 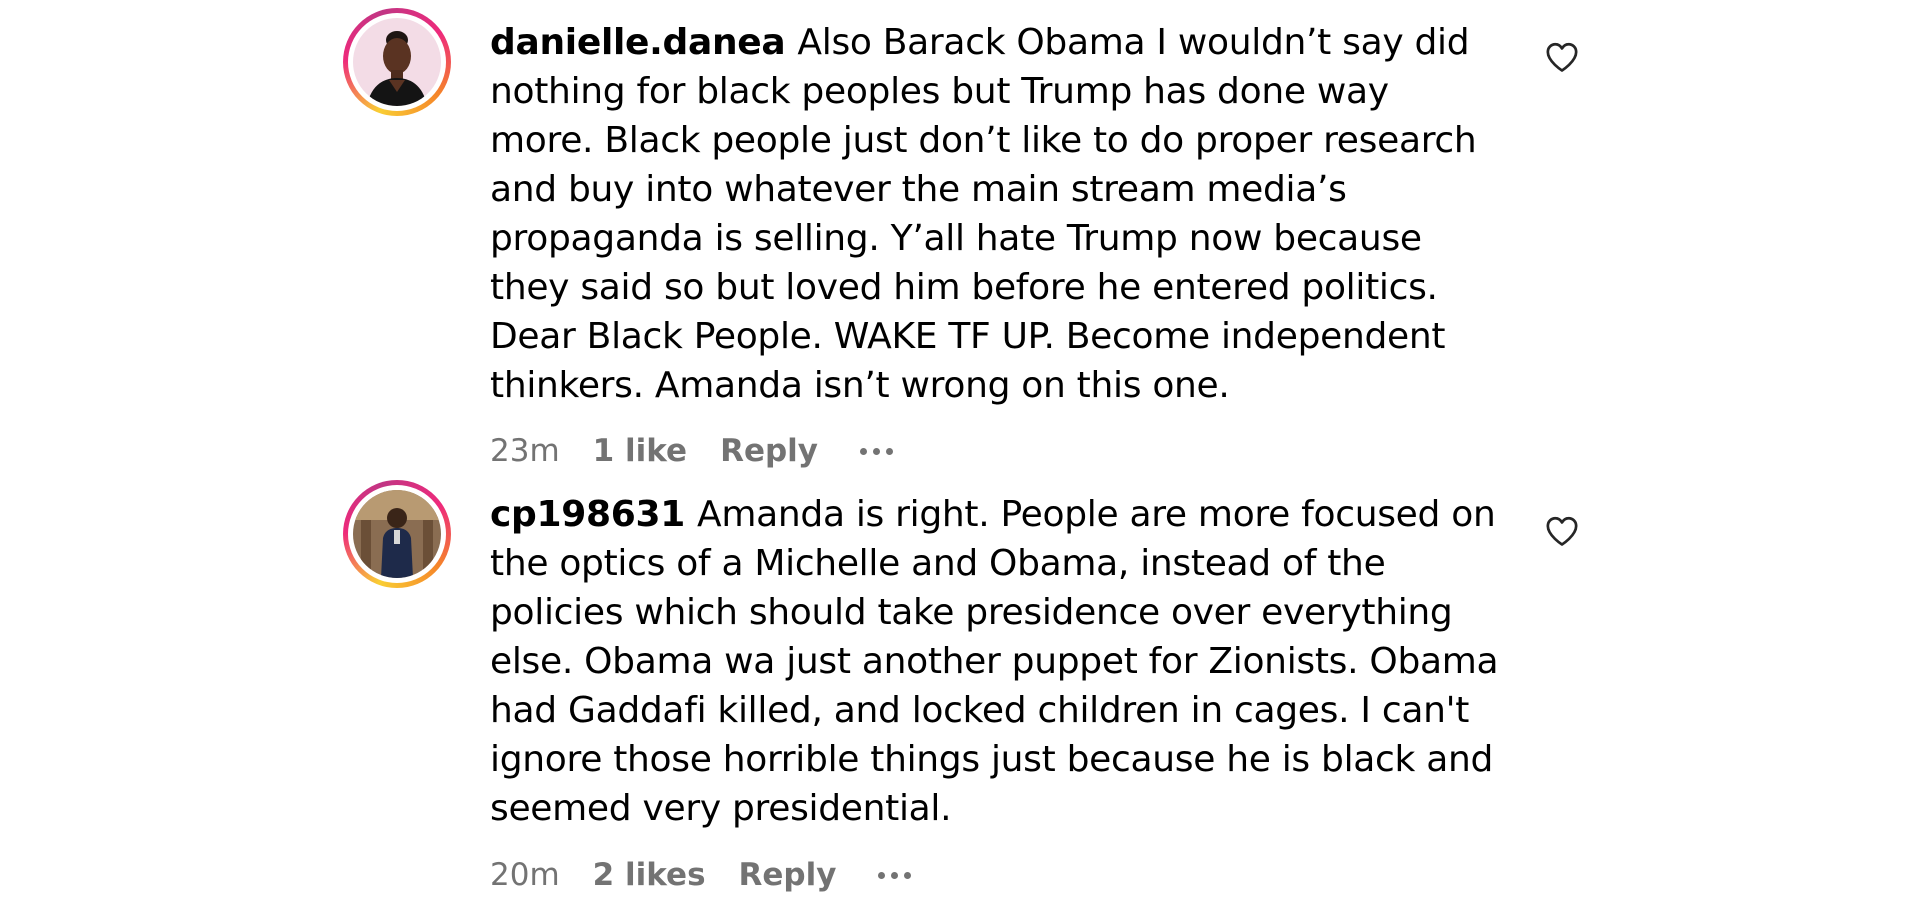 I want to click on comment-meta: 20m 2 likes Reply, so click(x=701, y=875).